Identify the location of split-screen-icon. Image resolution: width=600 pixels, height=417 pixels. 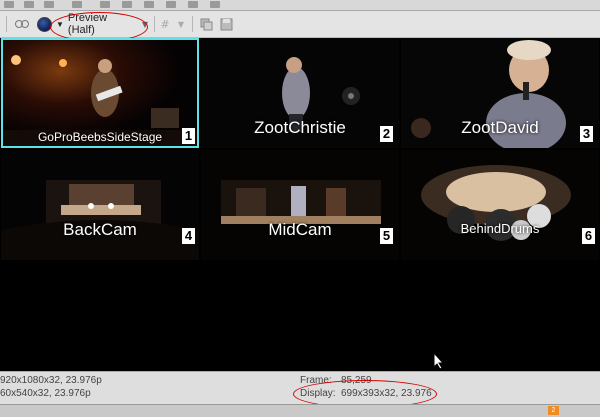
(22, 24).